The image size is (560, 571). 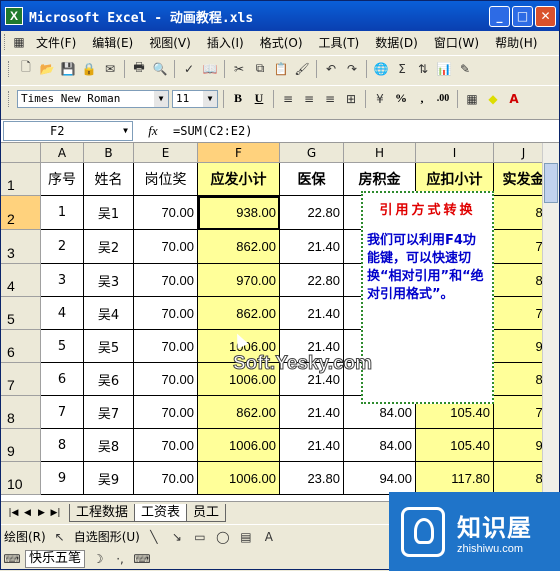 What do you see at coordinates (238, 99) in the screenshot?
I see `bold-button: B` at bounding box center [238, 99].